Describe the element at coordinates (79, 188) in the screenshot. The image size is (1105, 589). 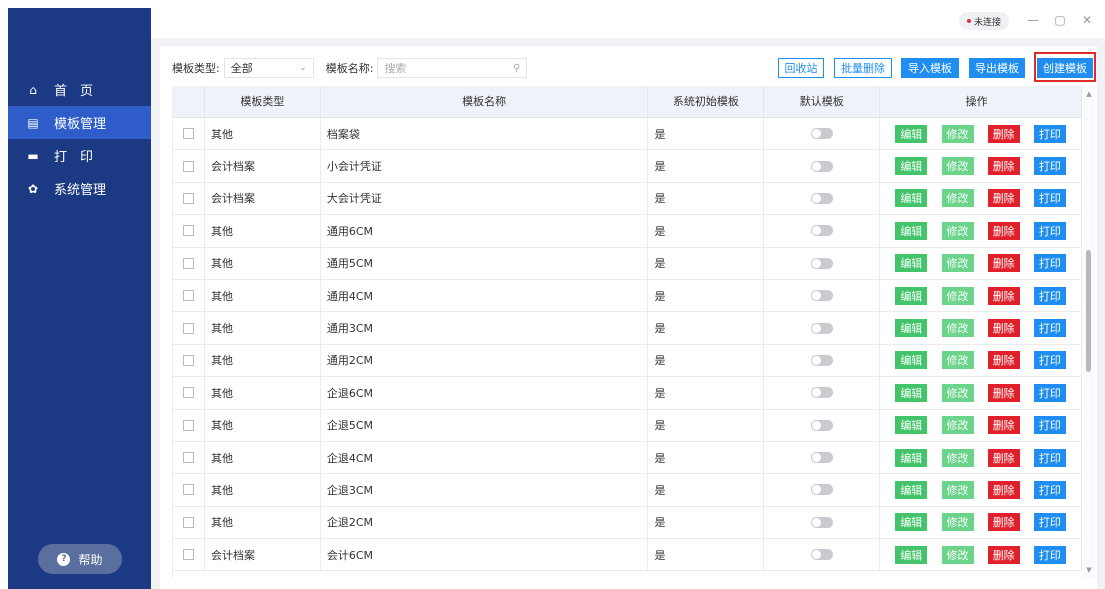
I see `sidebar-item-system-management: ✿ 系统管理` at that location.